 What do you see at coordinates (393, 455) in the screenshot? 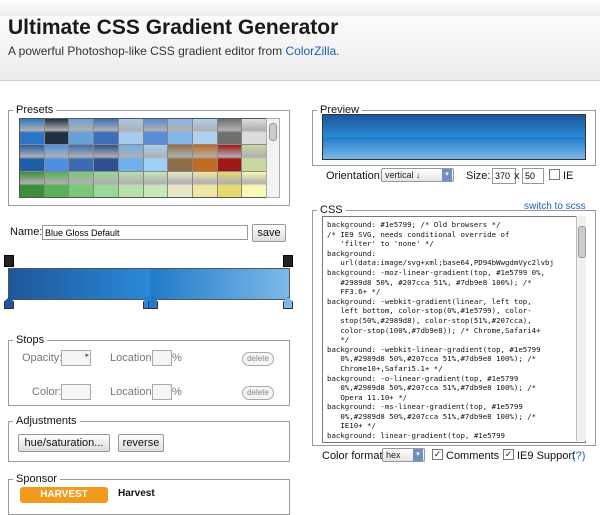
I see `color-format-value: hex` at bounding box center [393, 455].